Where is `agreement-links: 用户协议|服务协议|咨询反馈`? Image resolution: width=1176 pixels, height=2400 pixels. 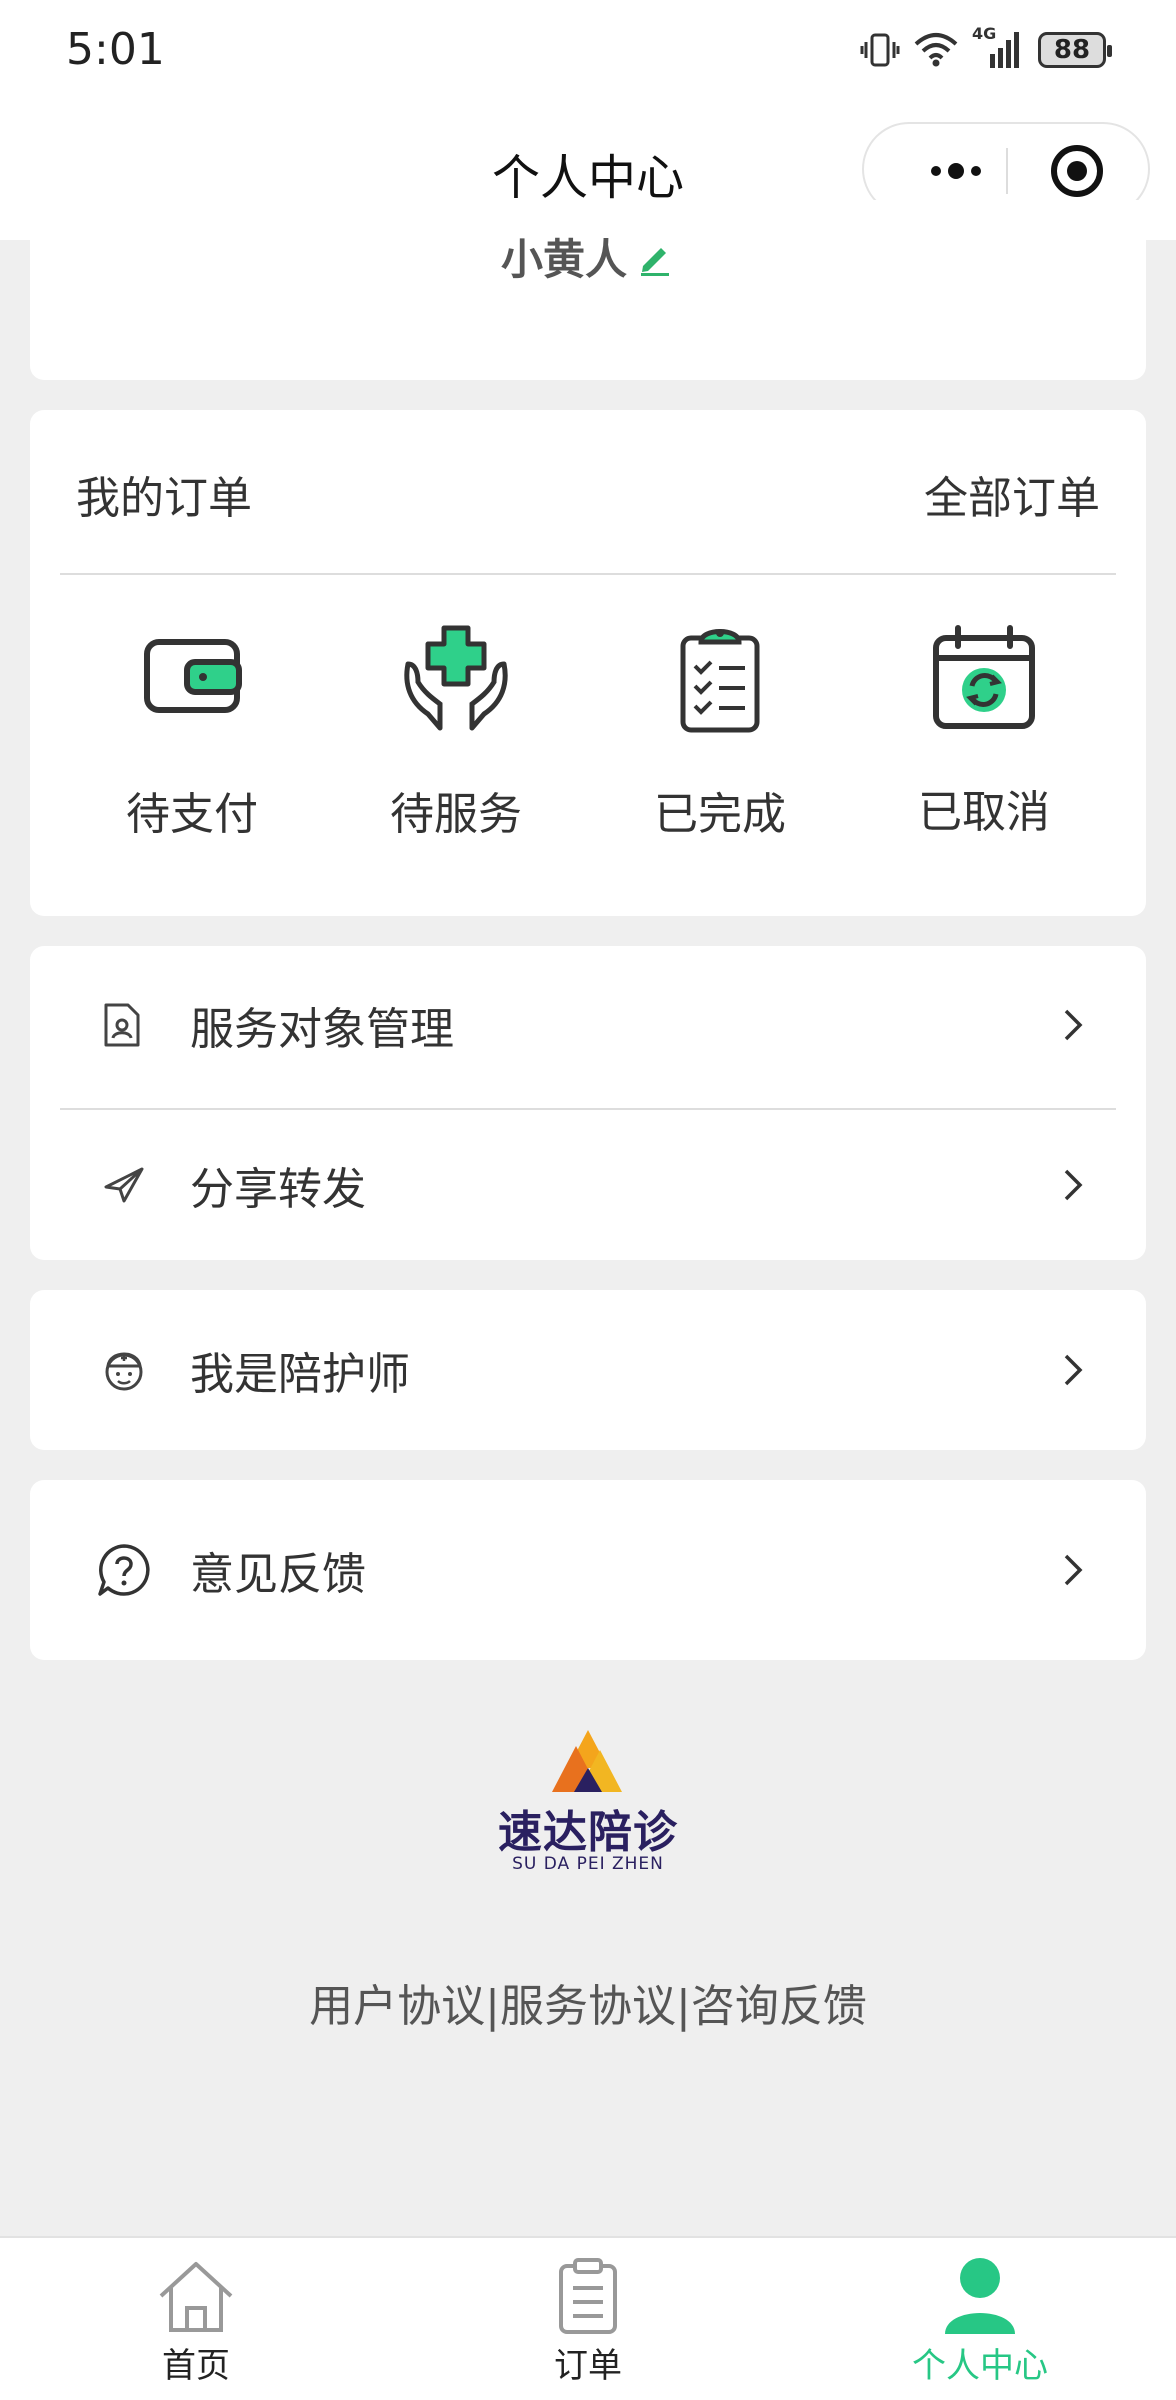 agreement-links: 用户协议|服务协议|咨询反馈 is located at coordinates (588, 2002).